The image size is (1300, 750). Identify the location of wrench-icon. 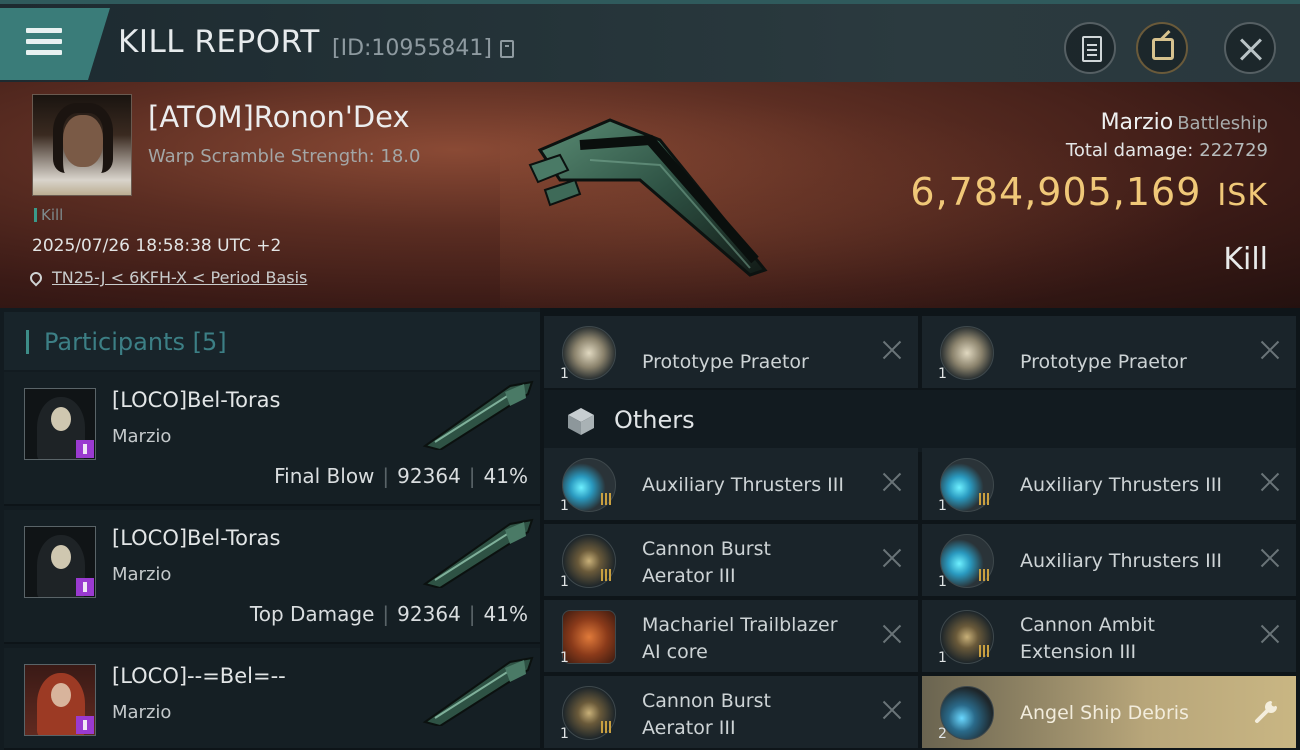
(1266, 712).